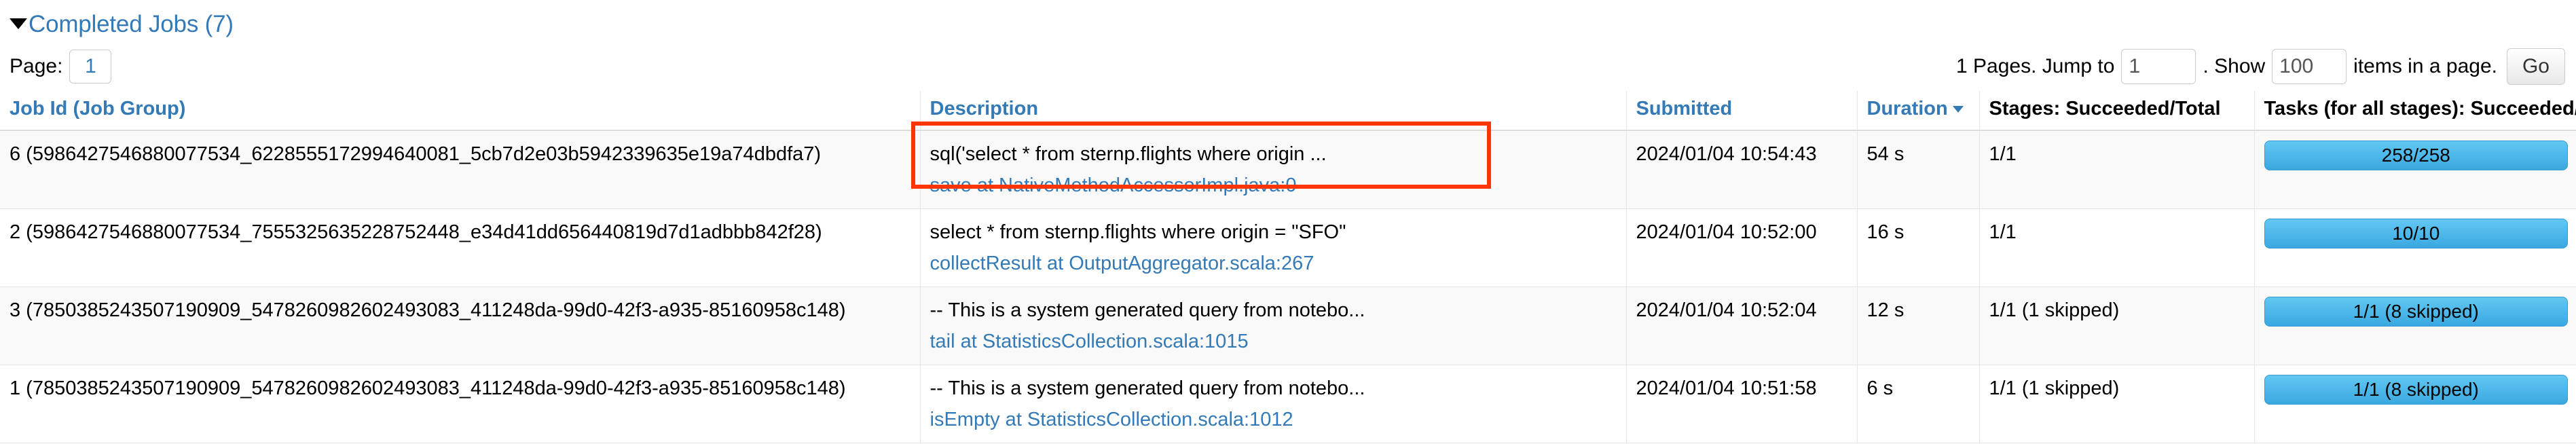  I want to click on page-title: Completed Jobs (7), so click(131, 24).